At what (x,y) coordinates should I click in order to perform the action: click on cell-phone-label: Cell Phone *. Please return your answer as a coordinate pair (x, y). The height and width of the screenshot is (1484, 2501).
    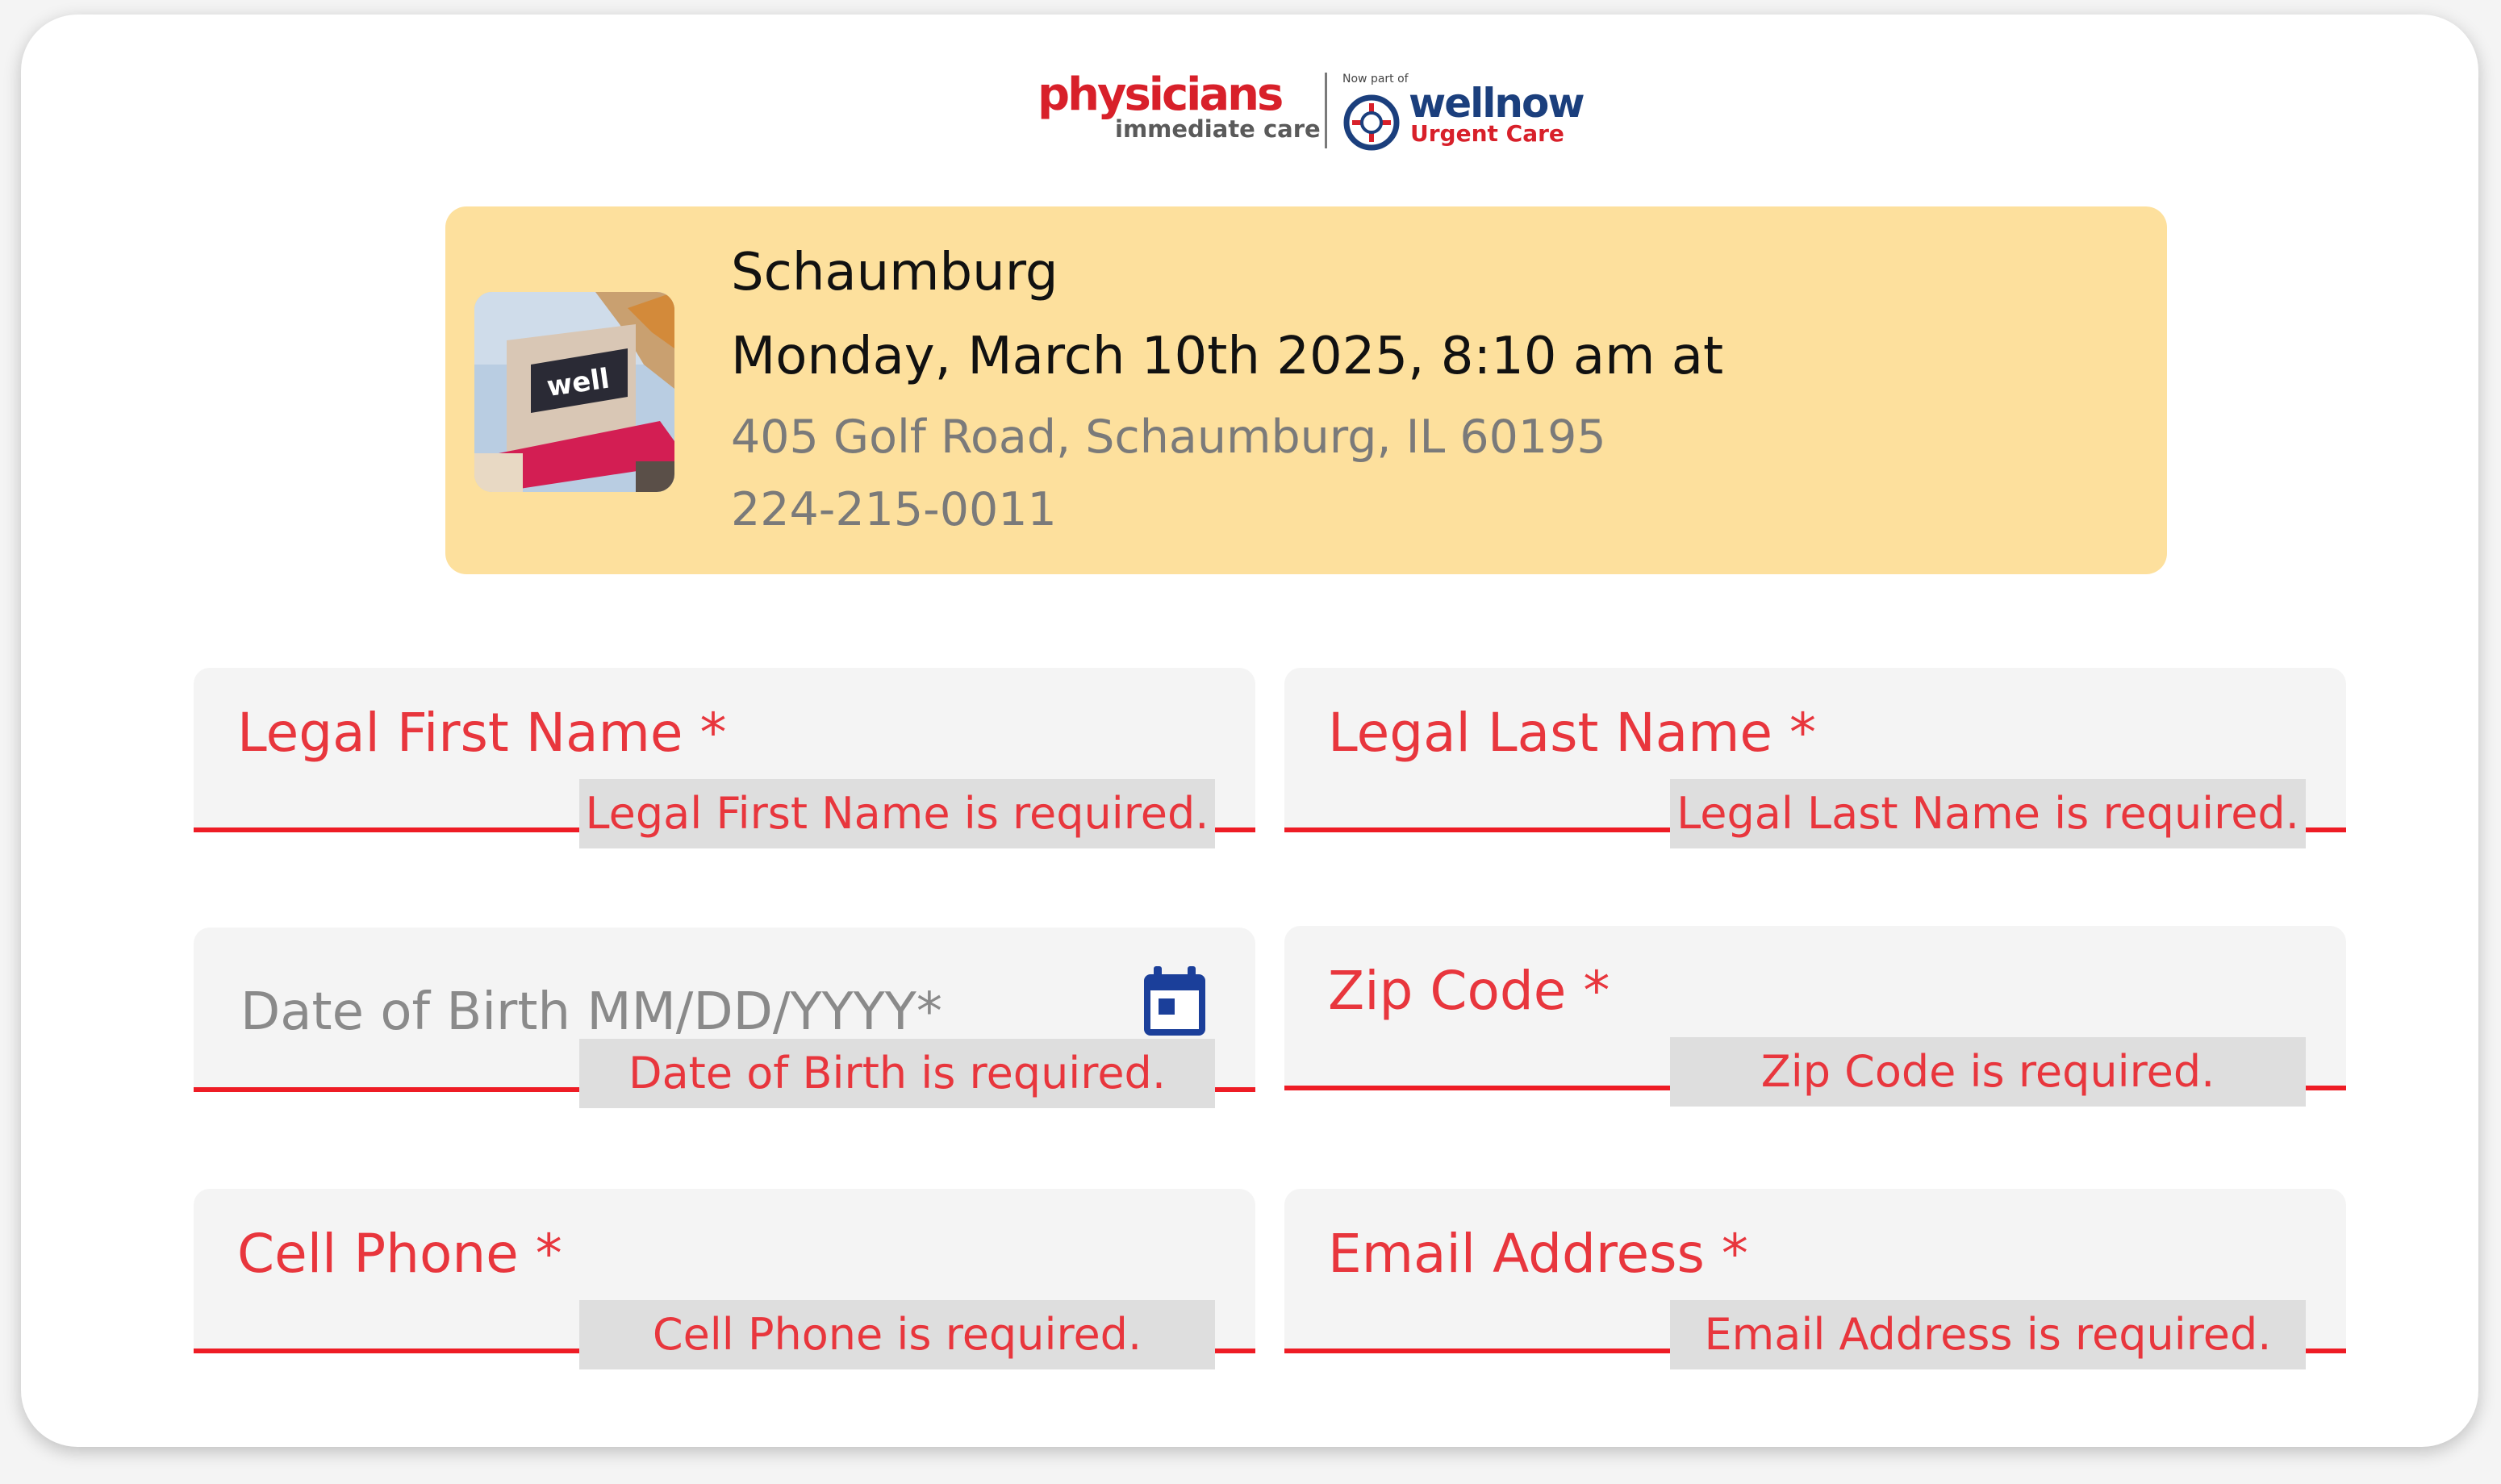
    Looking at the image, I should click on (399, 1254).